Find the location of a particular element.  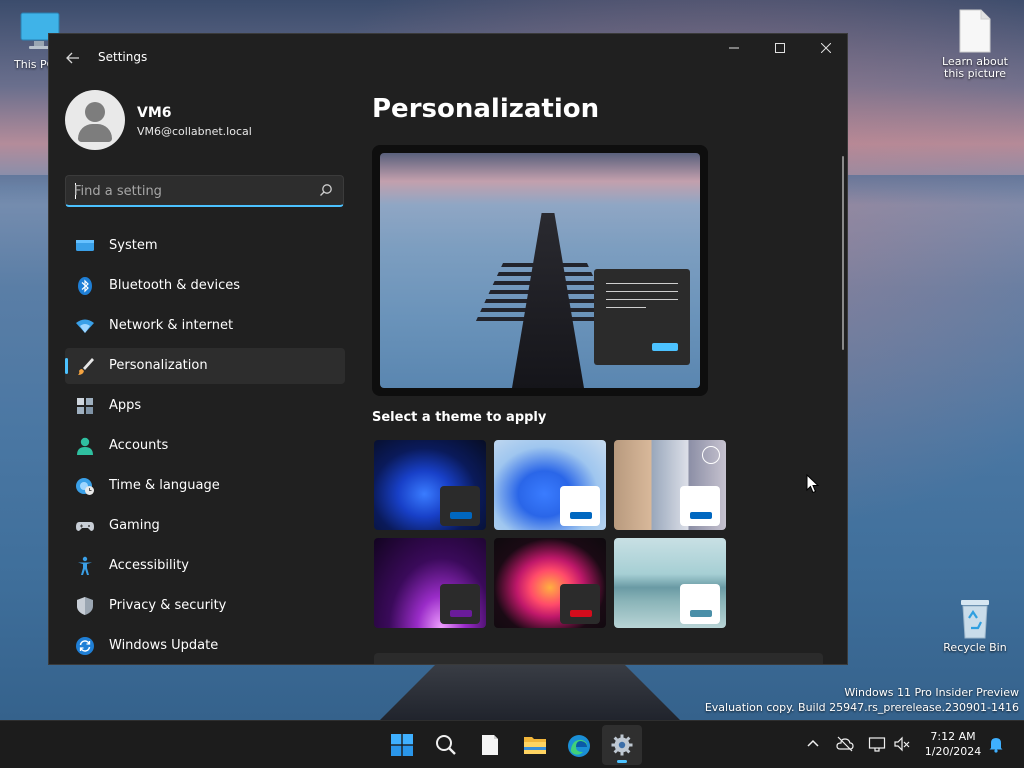

file-explorer-button is located at coordinates (534, 745).